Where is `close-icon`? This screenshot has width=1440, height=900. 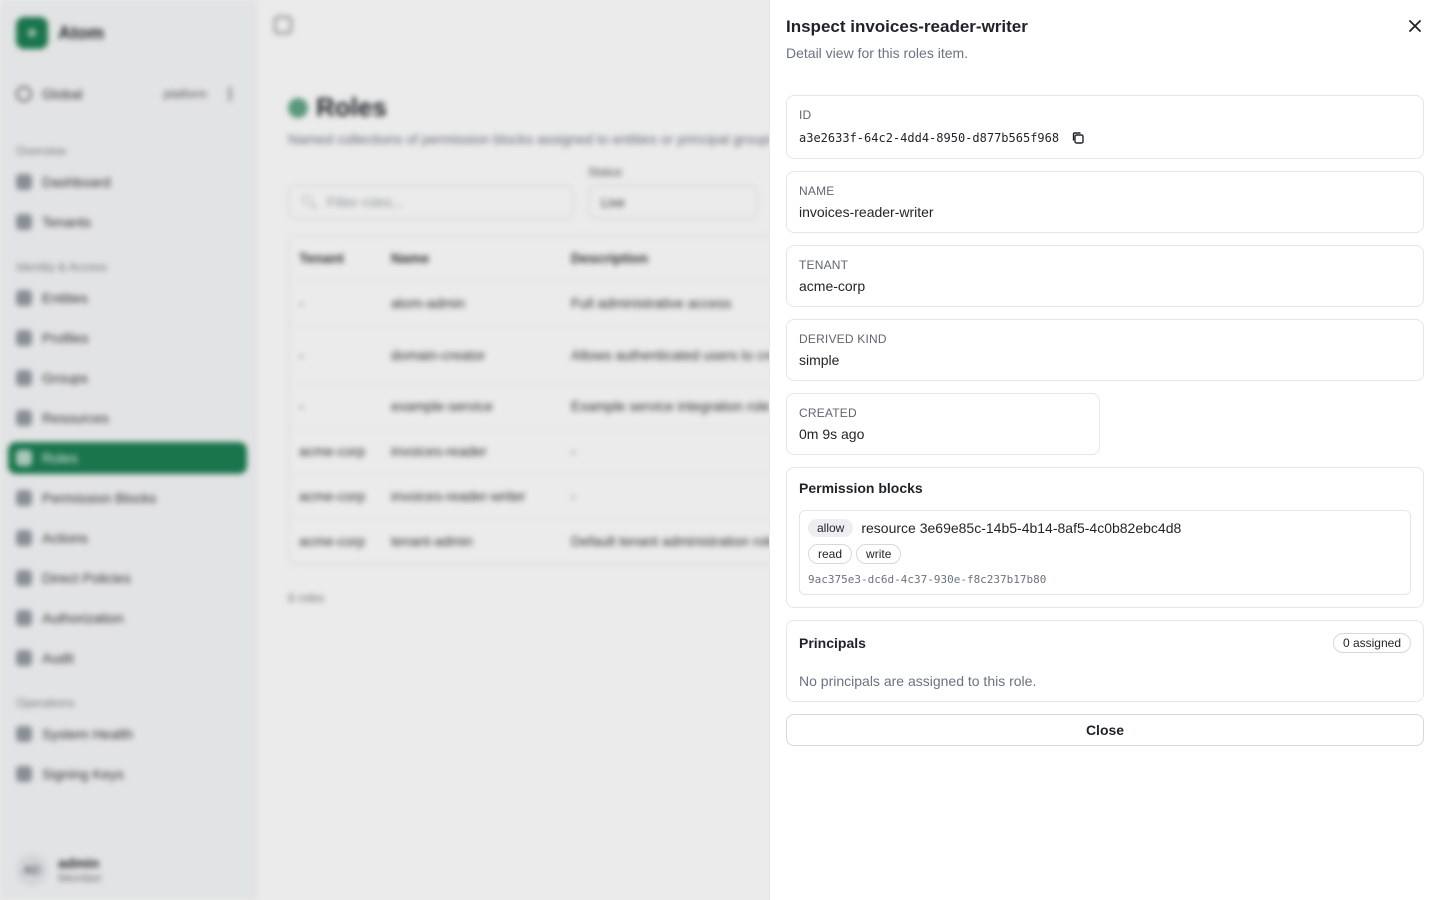 close-icon is located at coordinates (1415, 26).